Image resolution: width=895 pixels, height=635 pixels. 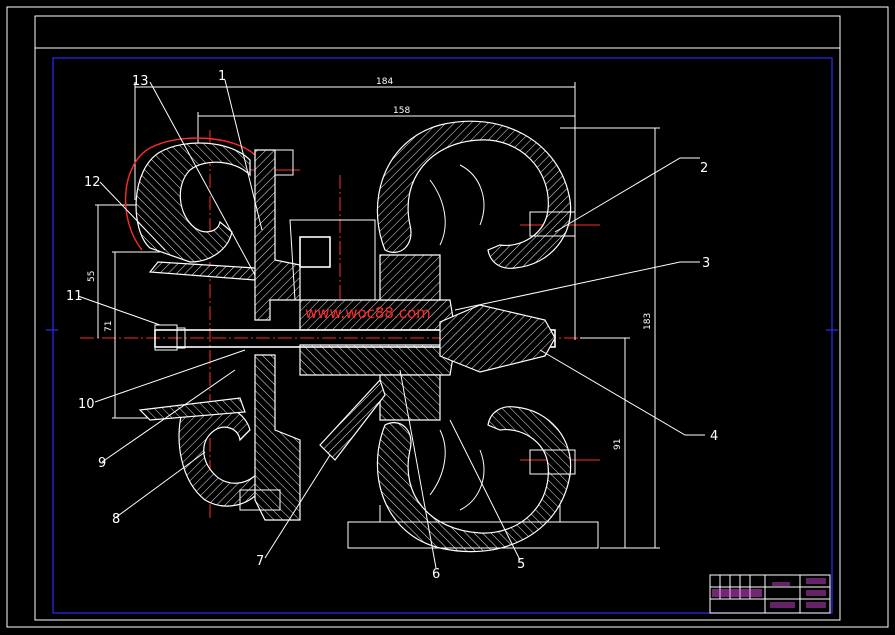 I want to click on title-block, so click(x=770, y=594).